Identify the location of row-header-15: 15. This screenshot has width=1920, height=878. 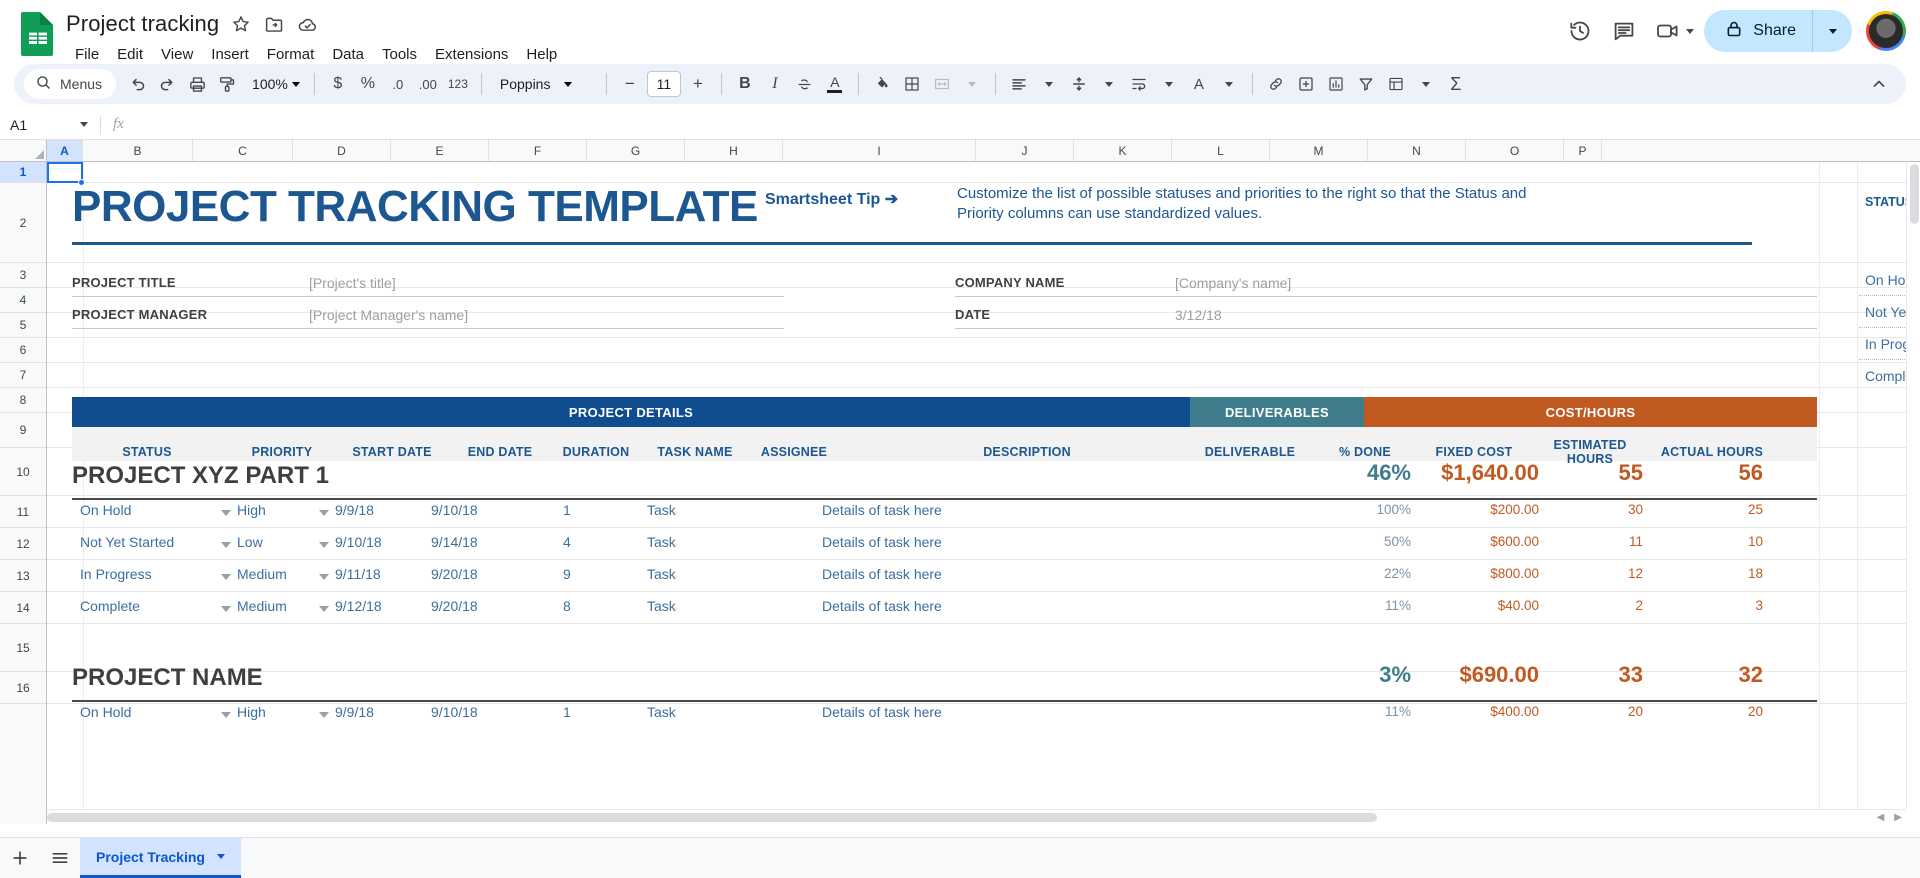
(23, 648).